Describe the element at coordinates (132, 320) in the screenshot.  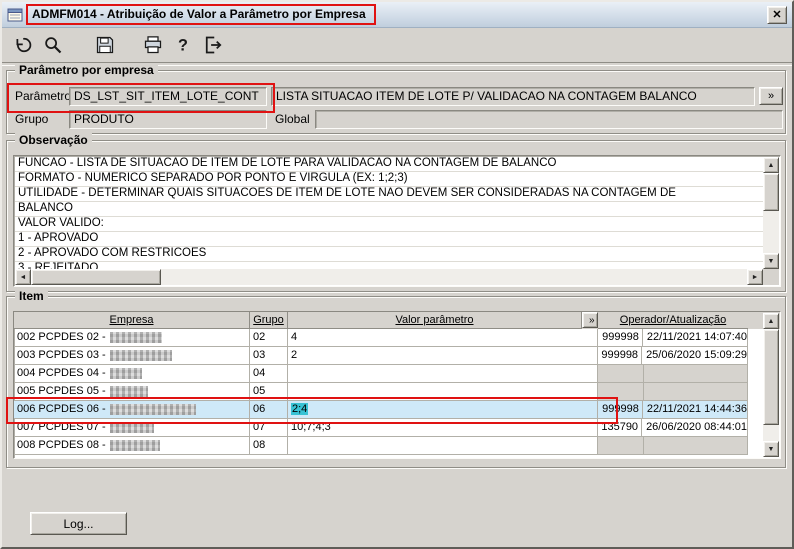
I see `column-header-empresa: Empresa` at that location.